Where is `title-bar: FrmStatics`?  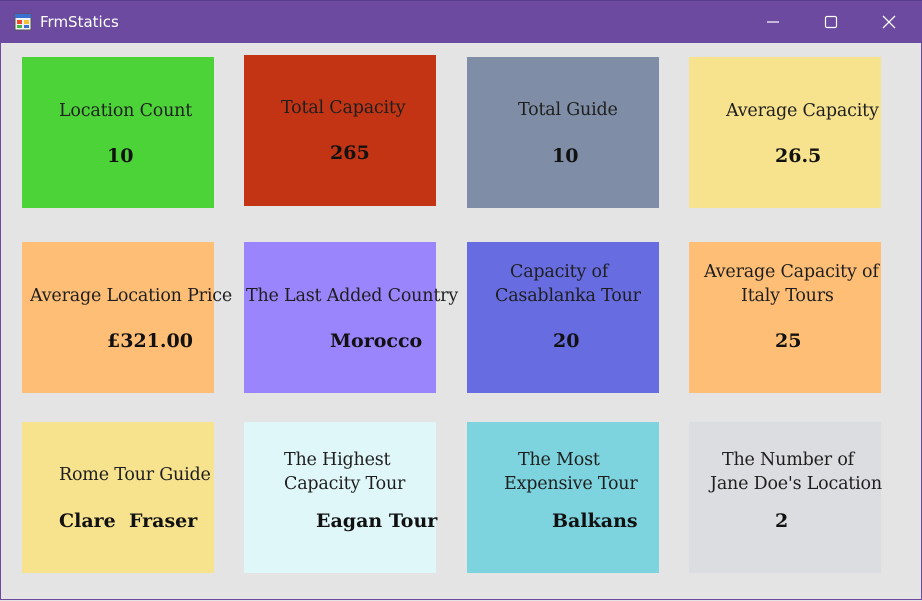
title-bar: FrmStatics is located at coordinates (461, 21).